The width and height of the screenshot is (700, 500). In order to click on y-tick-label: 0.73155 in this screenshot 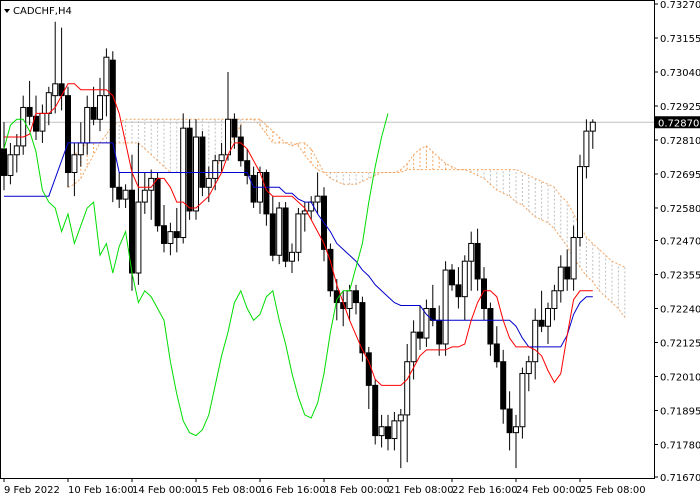, I will do `click(680, 39)`.